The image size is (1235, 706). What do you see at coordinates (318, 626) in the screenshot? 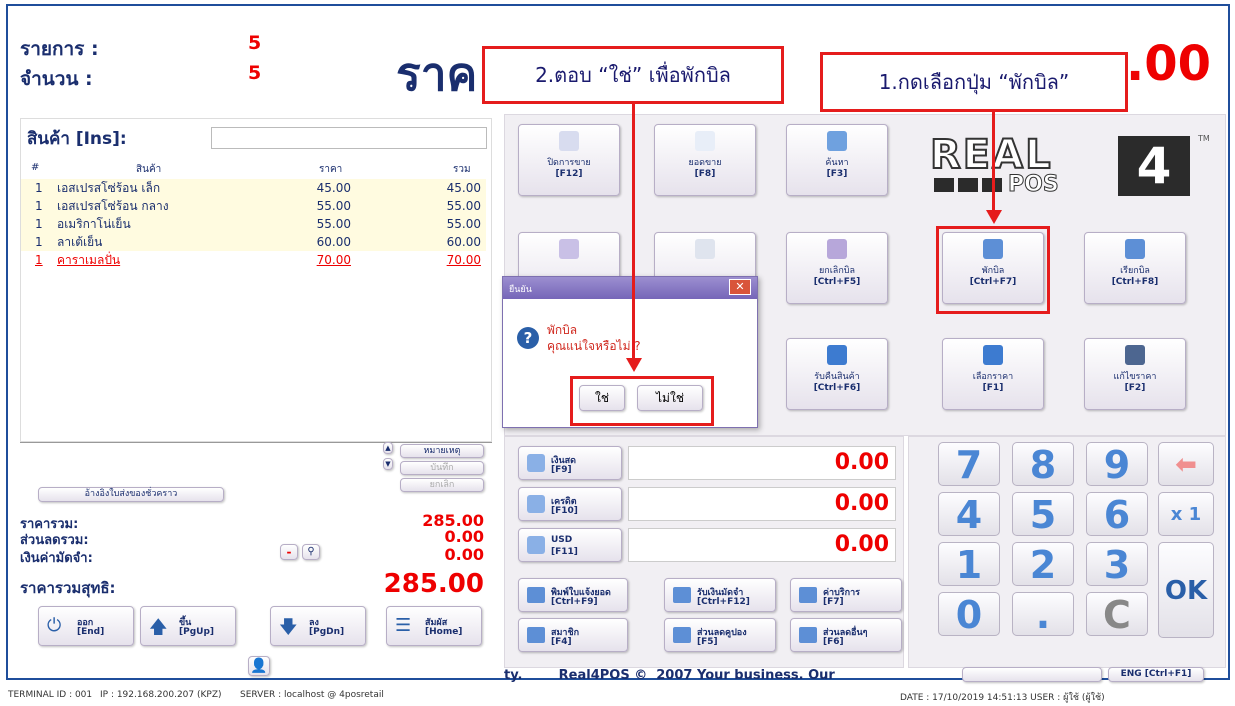
I see `bottom-down-button: 🡇 ลง [PgDn]` at bounding box center [318, 626].